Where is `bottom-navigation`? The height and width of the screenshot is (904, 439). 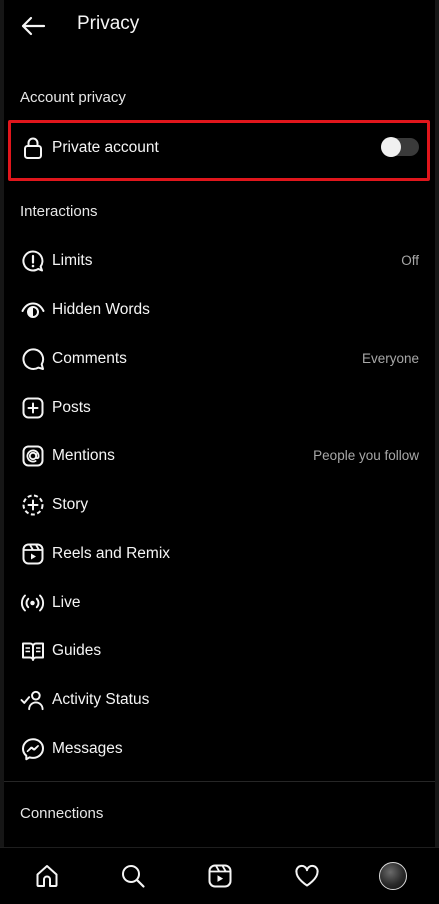
bottom-navigation is located at coordinates (219, 875).